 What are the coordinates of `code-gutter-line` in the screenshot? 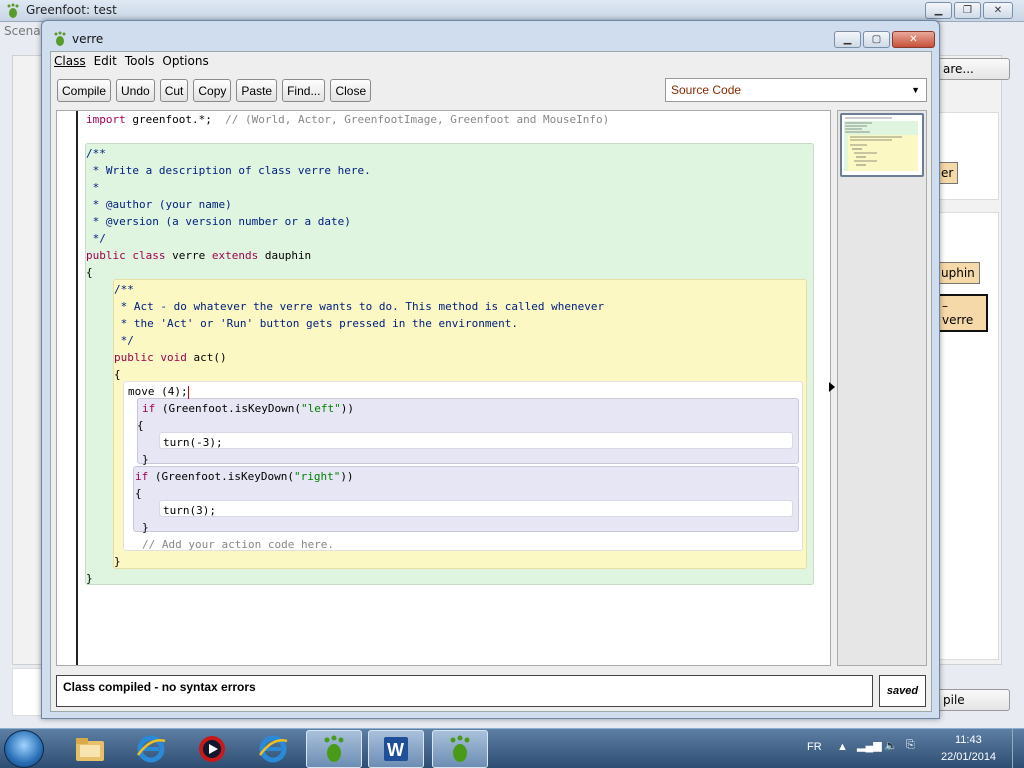 It's located at (77, 388).